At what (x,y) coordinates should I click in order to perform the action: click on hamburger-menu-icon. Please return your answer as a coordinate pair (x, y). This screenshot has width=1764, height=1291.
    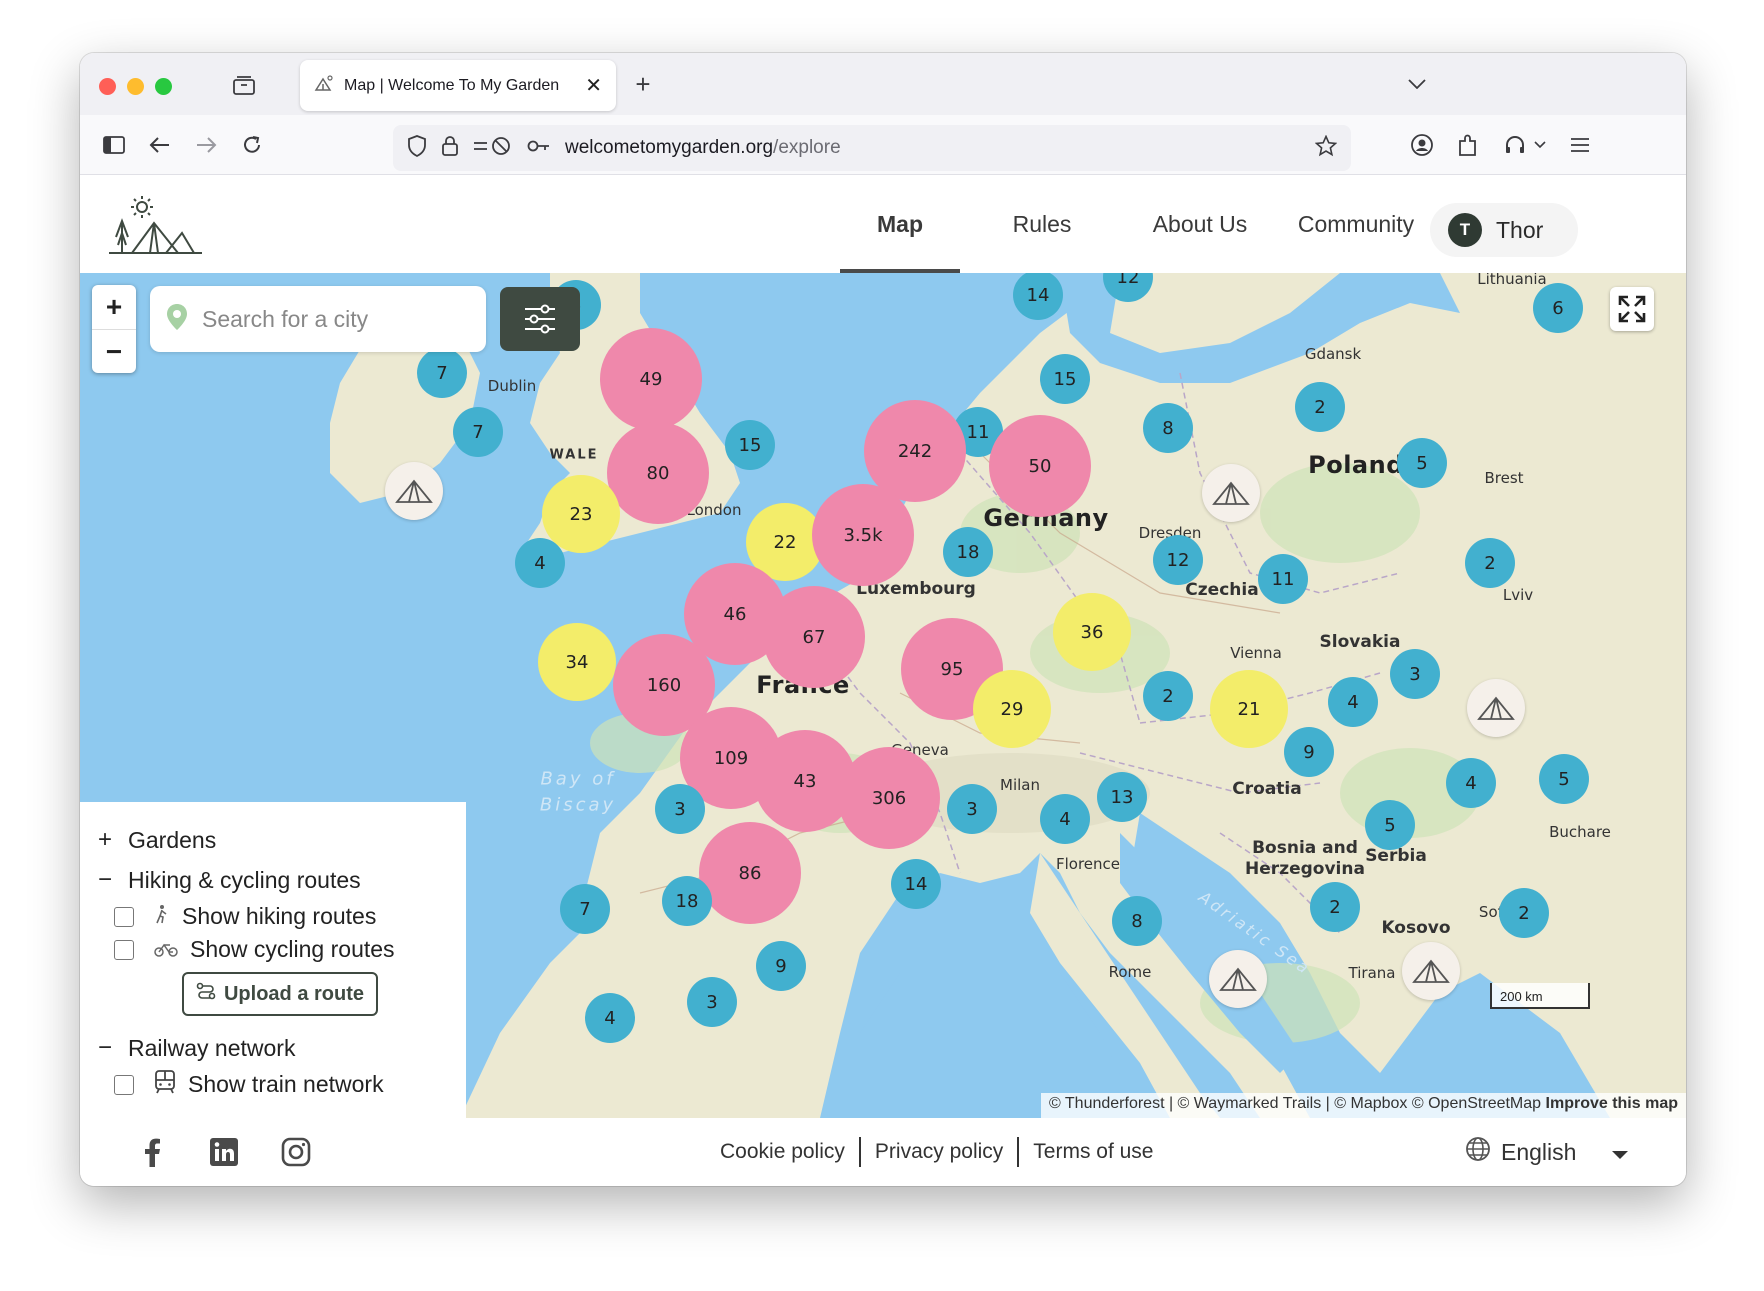
    Looking at the image, I should click on (1580, 145).